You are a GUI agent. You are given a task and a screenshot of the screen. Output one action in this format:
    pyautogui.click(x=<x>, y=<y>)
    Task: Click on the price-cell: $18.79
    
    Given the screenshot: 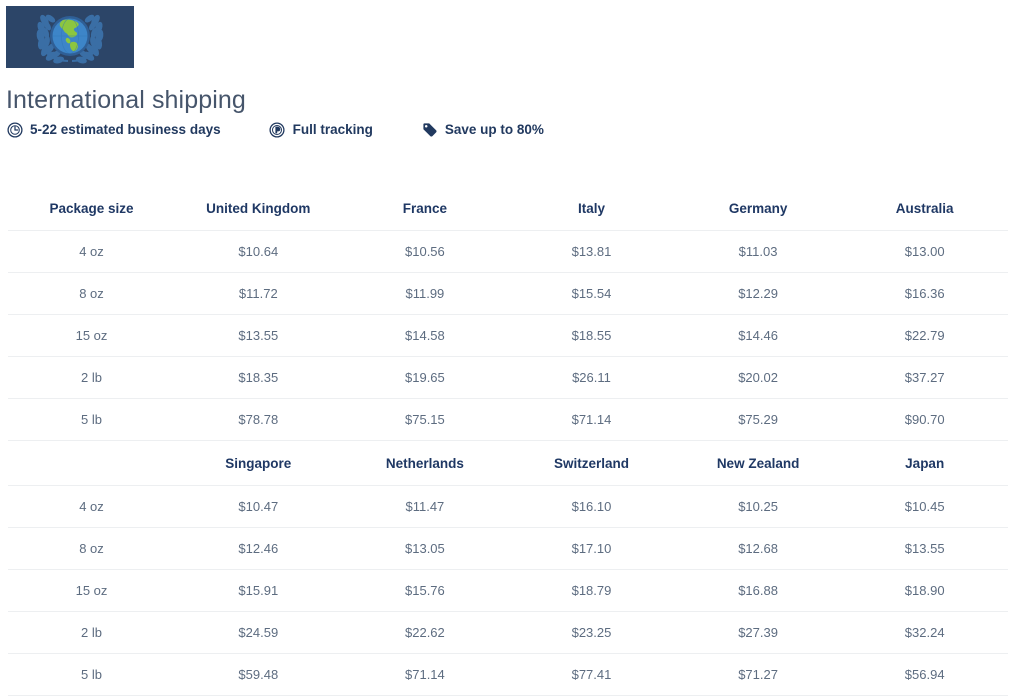 What is the action you would take?
    pyautogui.click(x=591, y=590)
    